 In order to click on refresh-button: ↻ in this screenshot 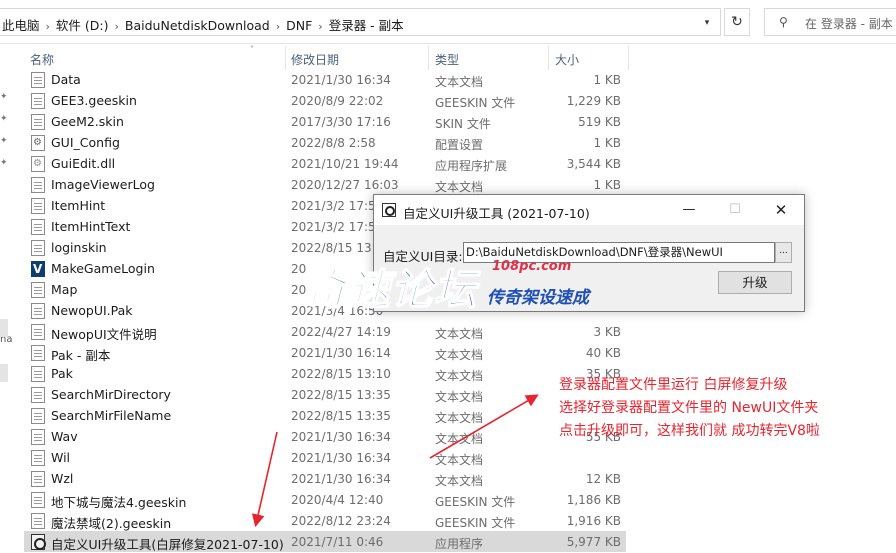, I will do `click(737, 22)`.